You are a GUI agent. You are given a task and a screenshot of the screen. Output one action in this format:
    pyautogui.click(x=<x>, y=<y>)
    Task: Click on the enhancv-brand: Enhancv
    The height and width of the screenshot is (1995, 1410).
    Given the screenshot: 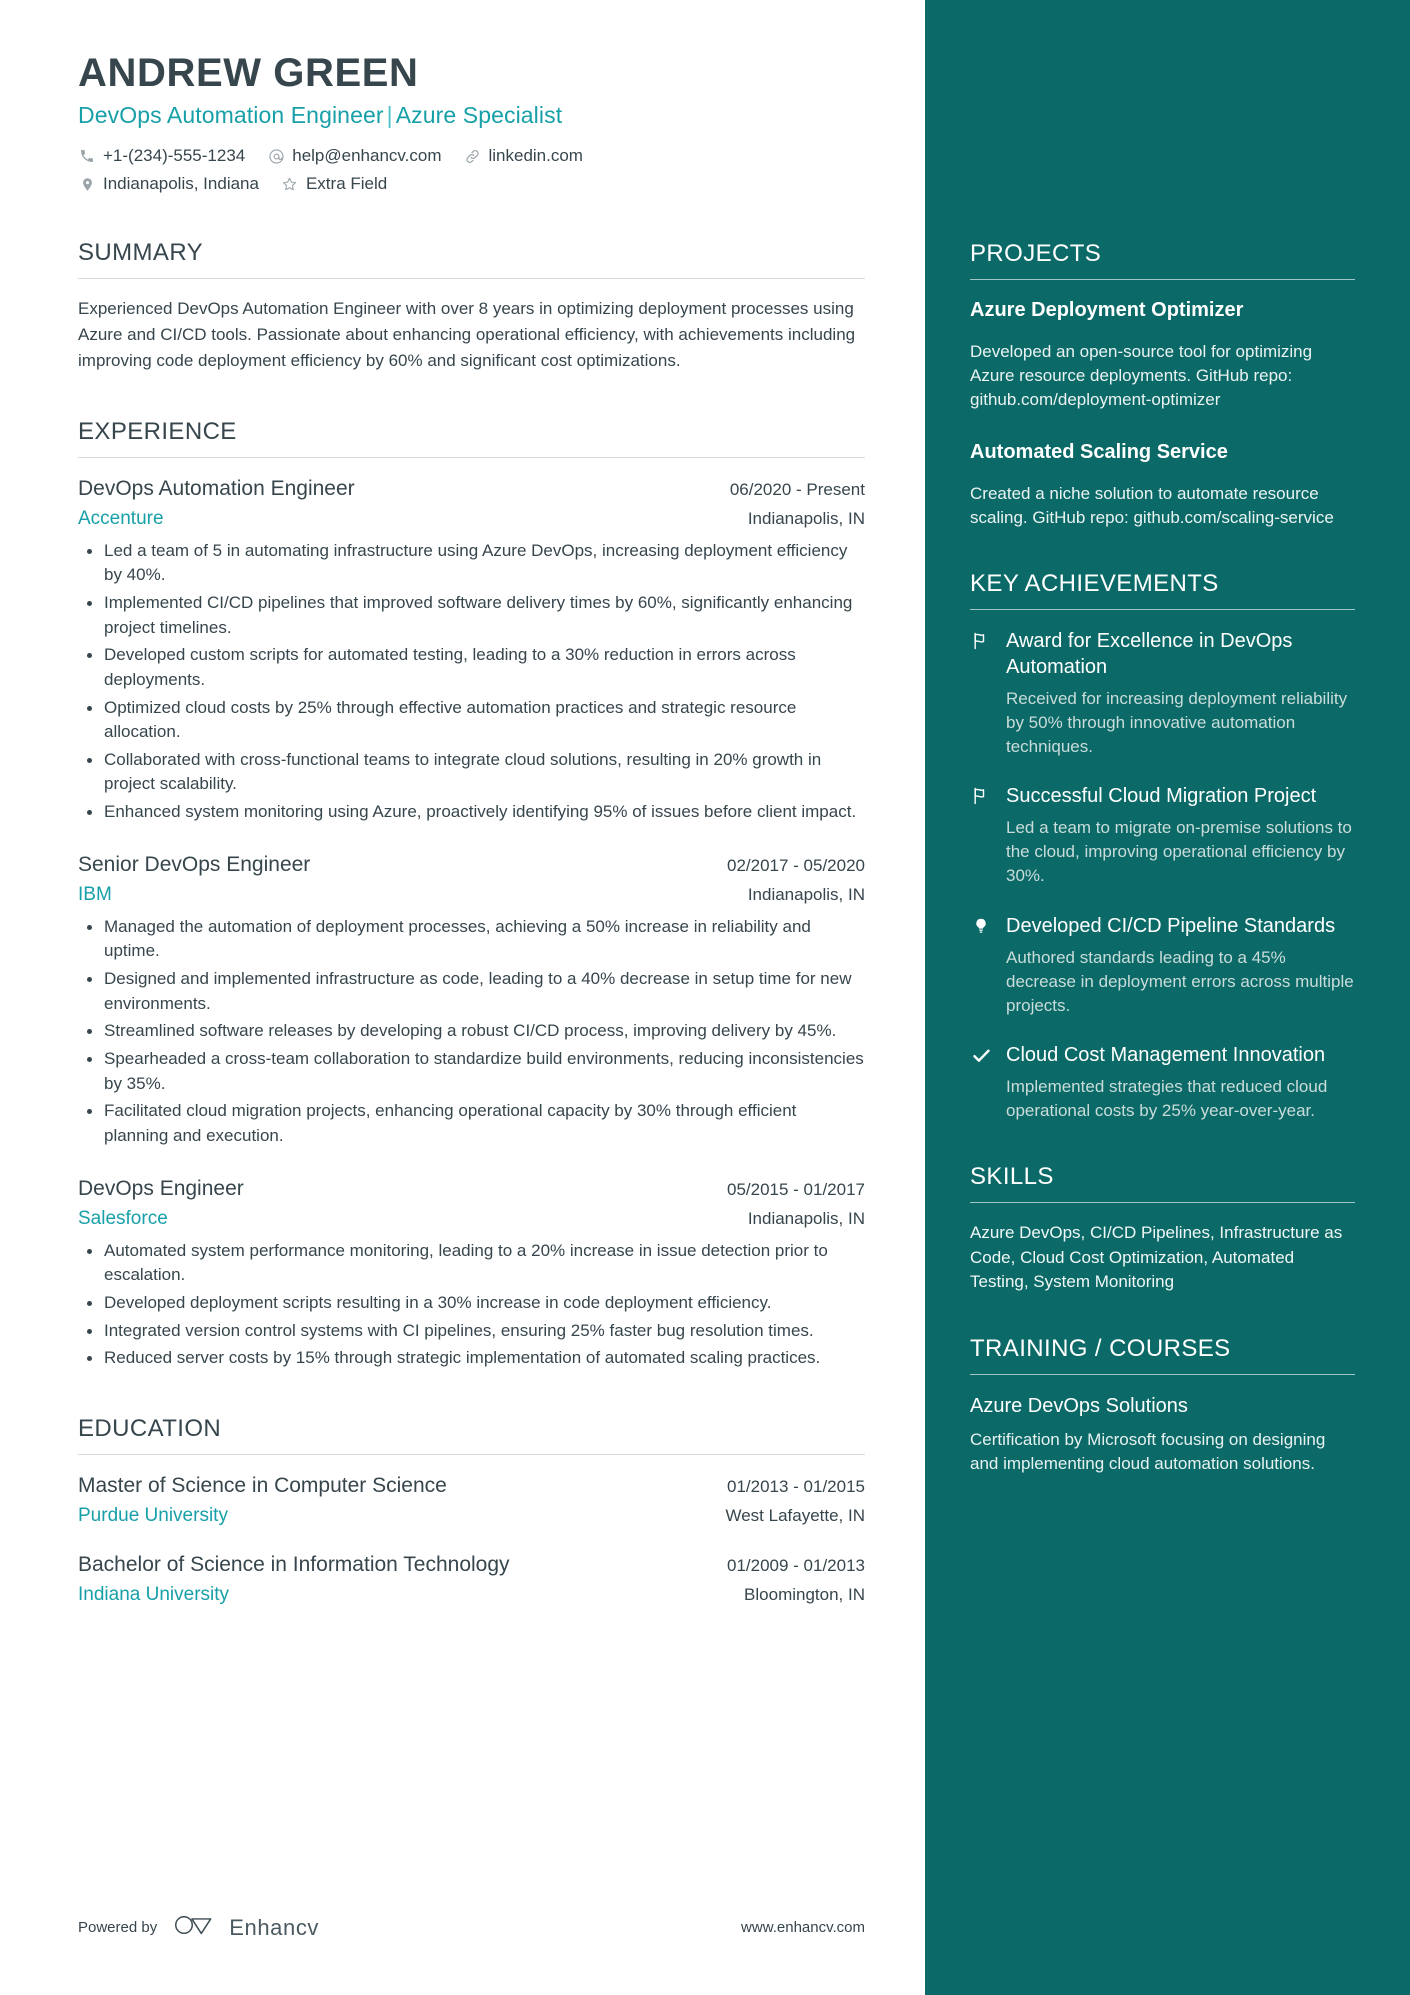 What is the action you would take?
    pyautogui.click(x=246, y=1927)
    